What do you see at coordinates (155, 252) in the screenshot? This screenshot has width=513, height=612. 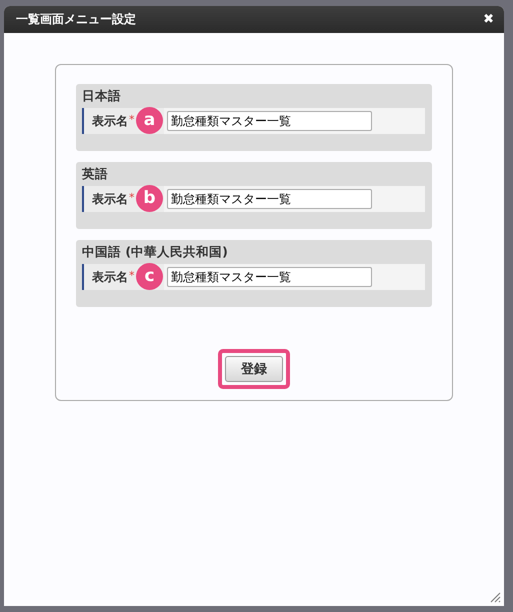 I see `section-heading: 中国語 (中華人民共和国)` at bounding box center [155, 252].